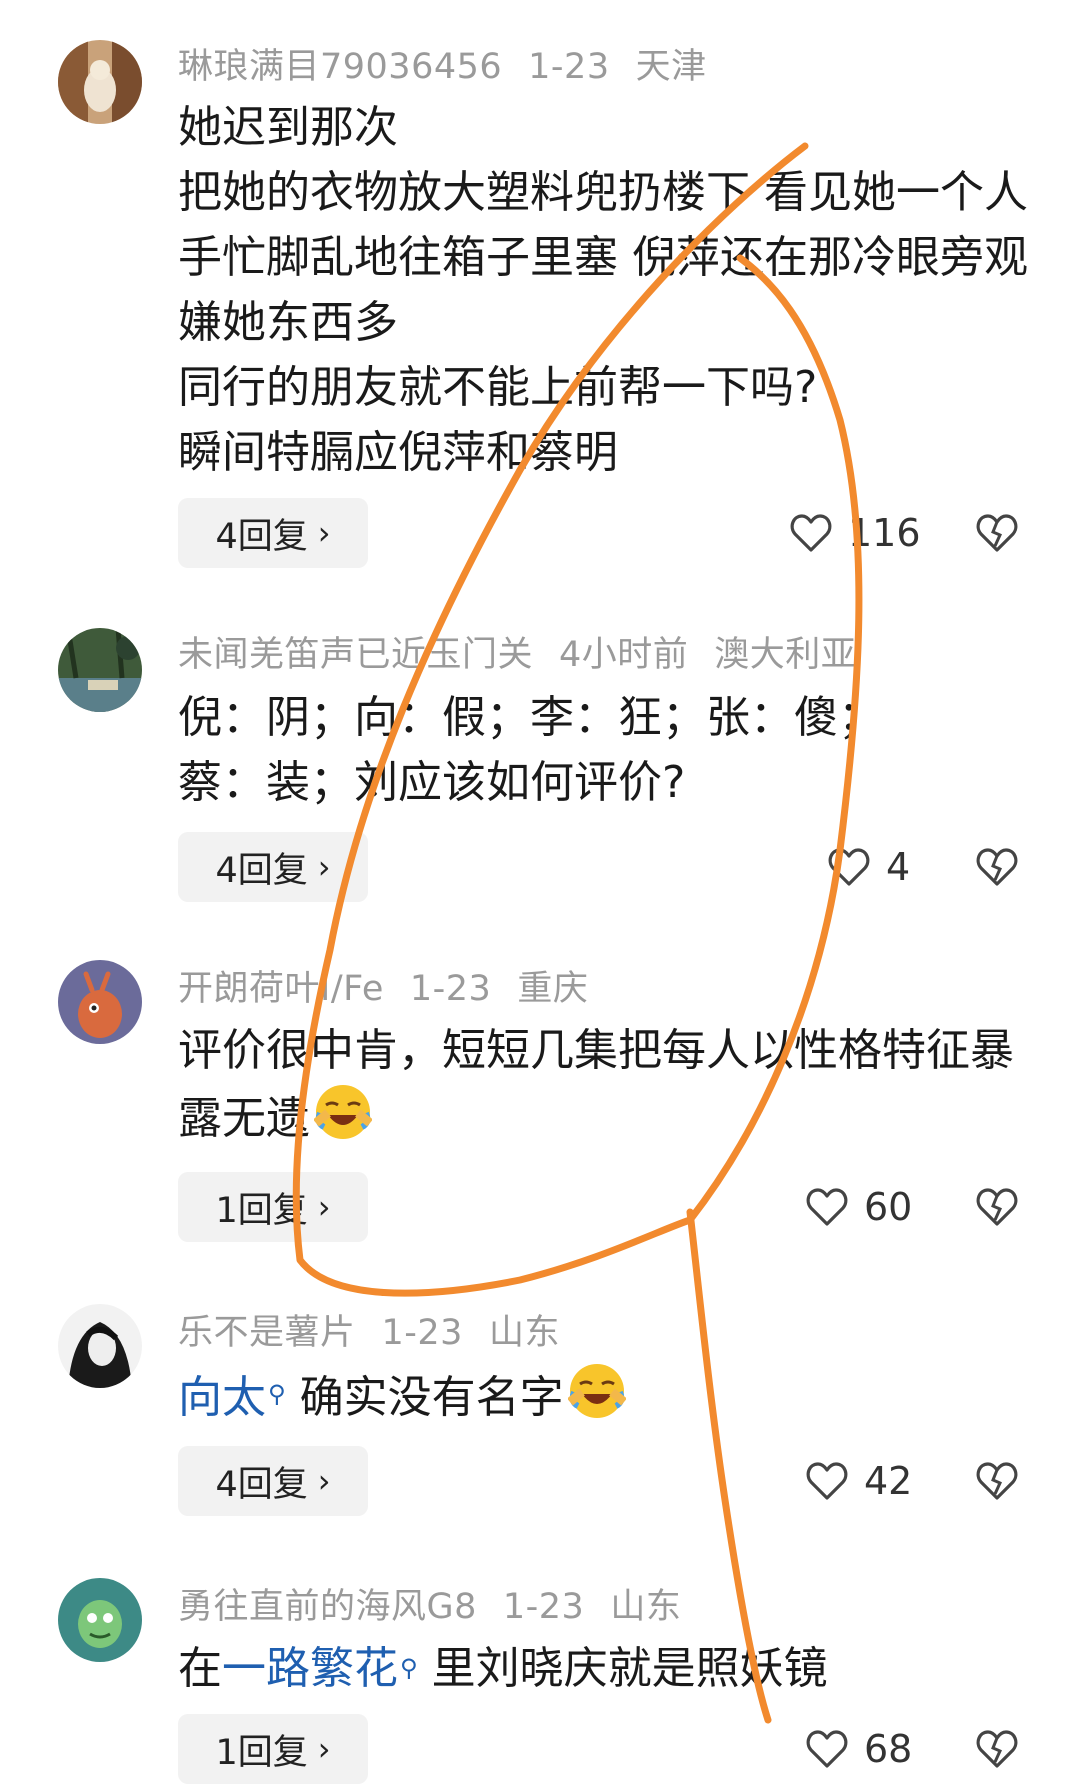  I want to click on like-button: 60, so click(859, 1207).